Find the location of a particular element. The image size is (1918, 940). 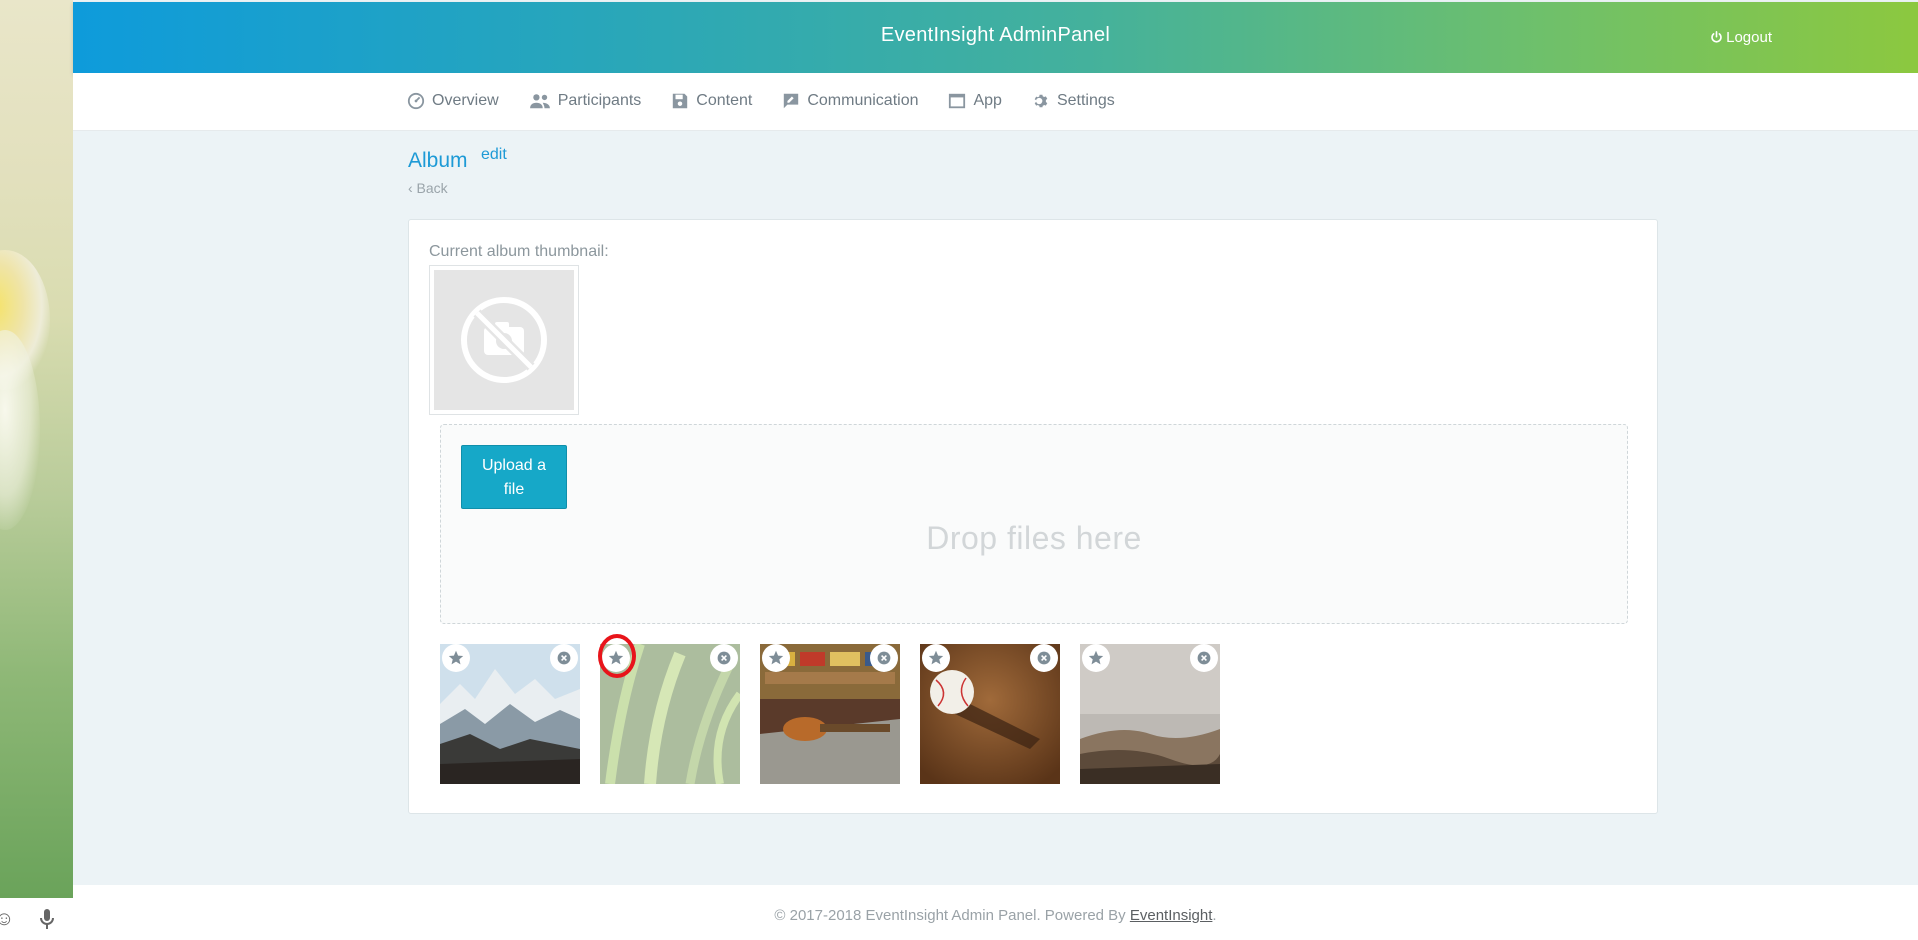

nav-label: Communication is located at coordinates (863, 100).